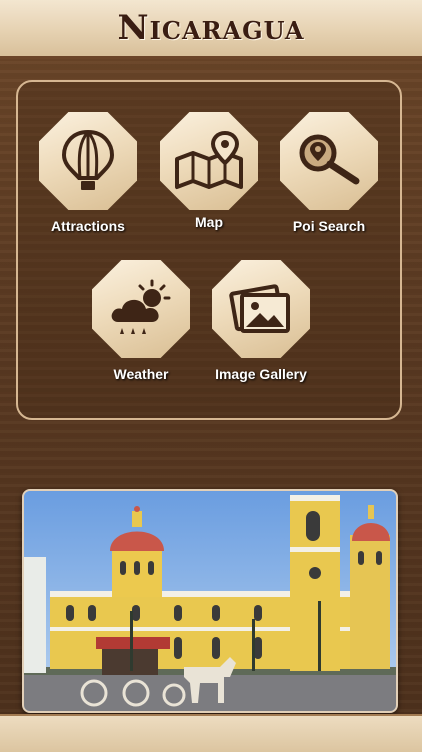 The height and width of the screenshot is (752, 422). I want to click on hot-air-balloon-icon, so click(88, 159).